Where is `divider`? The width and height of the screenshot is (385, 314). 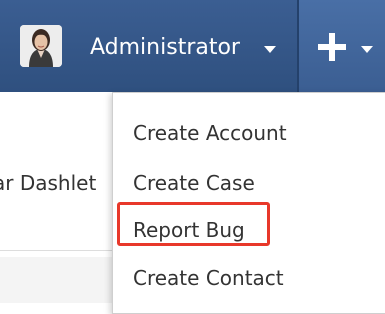
divider is located at coordinates (56, 250).